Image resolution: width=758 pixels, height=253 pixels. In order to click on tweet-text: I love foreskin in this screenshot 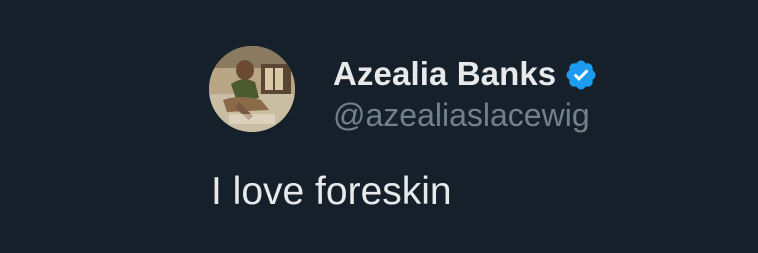, I will do `click(331, 191)`.